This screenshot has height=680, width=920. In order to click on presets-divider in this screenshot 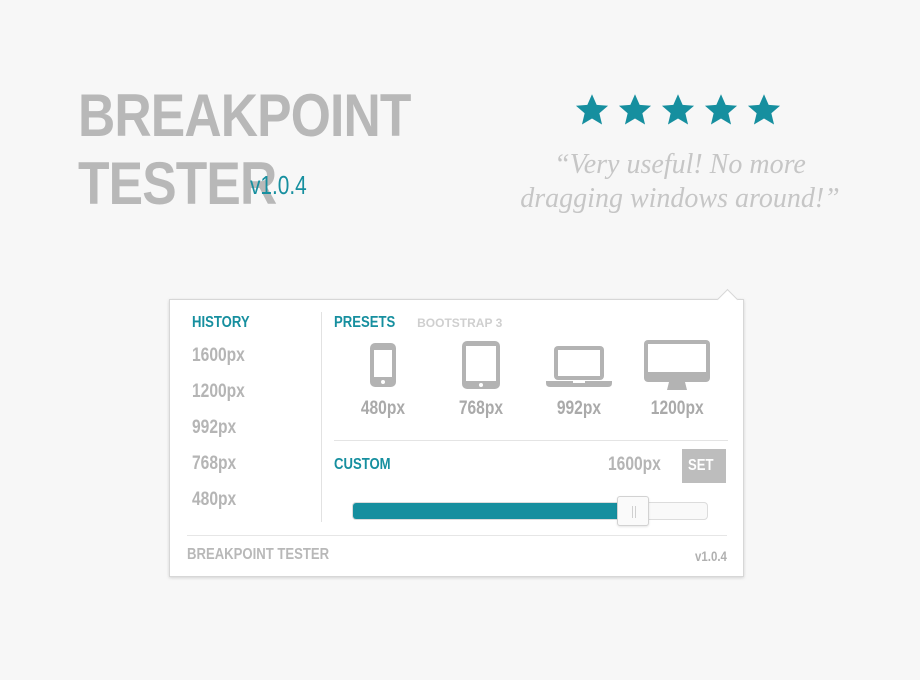, I will do `click(531, 440)`.